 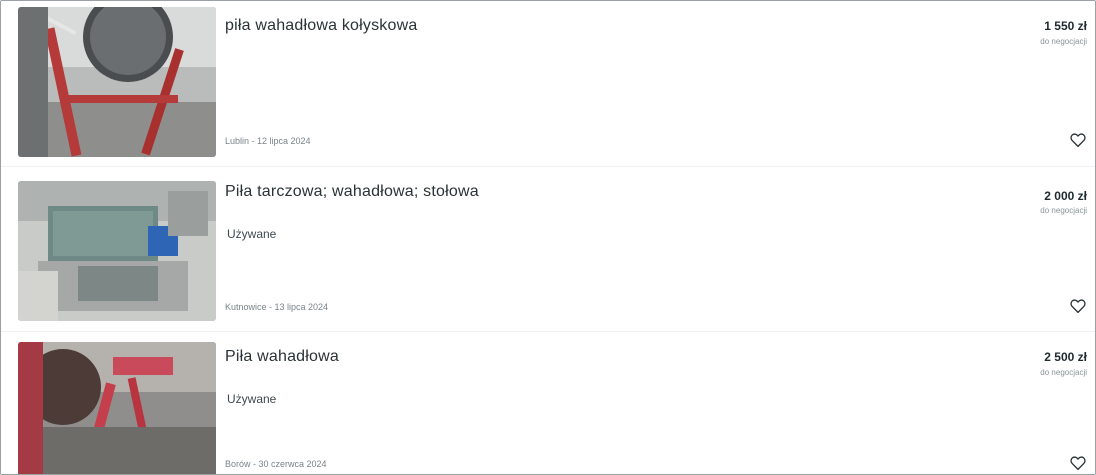 What do you see at coordinates (1065, 196) in the screenshot?
I see `listing-price: 2 000 zł` at bounding box center [1065, 196].